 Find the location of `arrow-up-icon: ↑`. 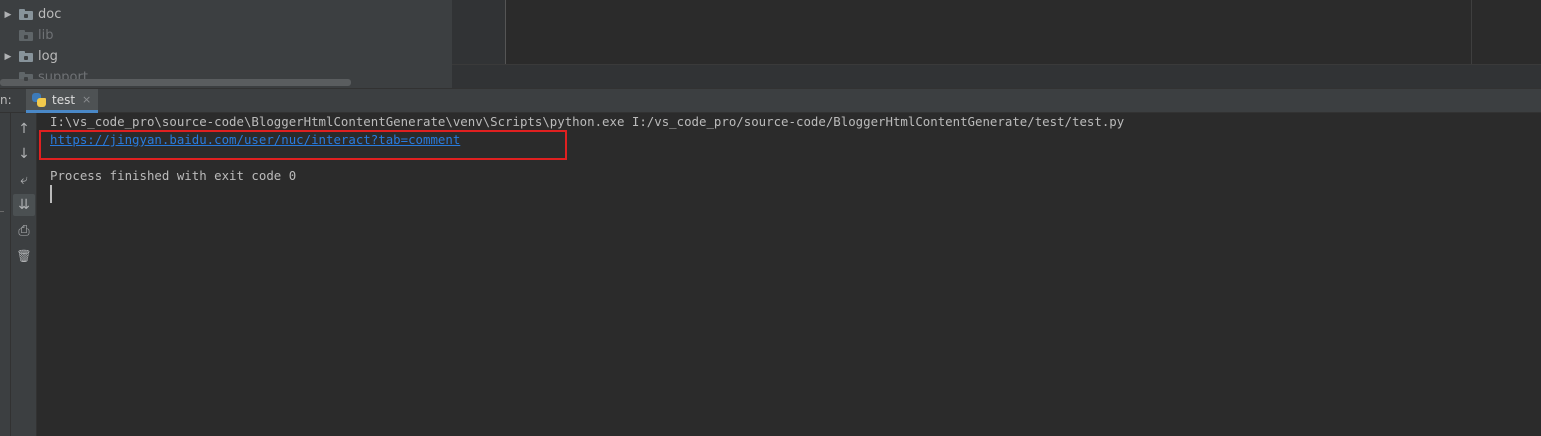

arrow-up-icon: ↑ is located at coordinates (24, 129).